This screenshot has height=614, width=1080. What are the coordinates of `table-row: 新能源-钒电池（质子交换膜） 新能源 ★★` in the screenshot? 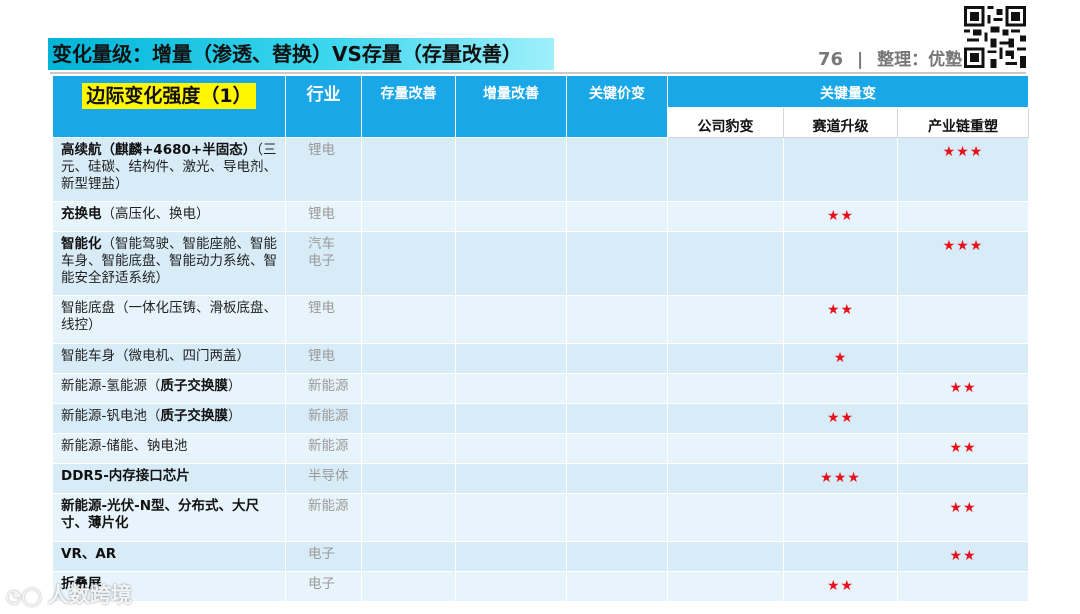 It's located at (540, 418).